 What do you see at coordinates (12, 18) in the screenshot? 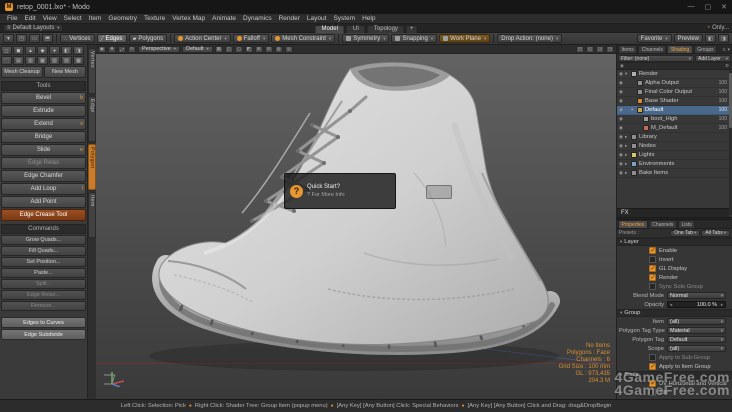
I see `menu-file: File` at bounding box center [12, 18].